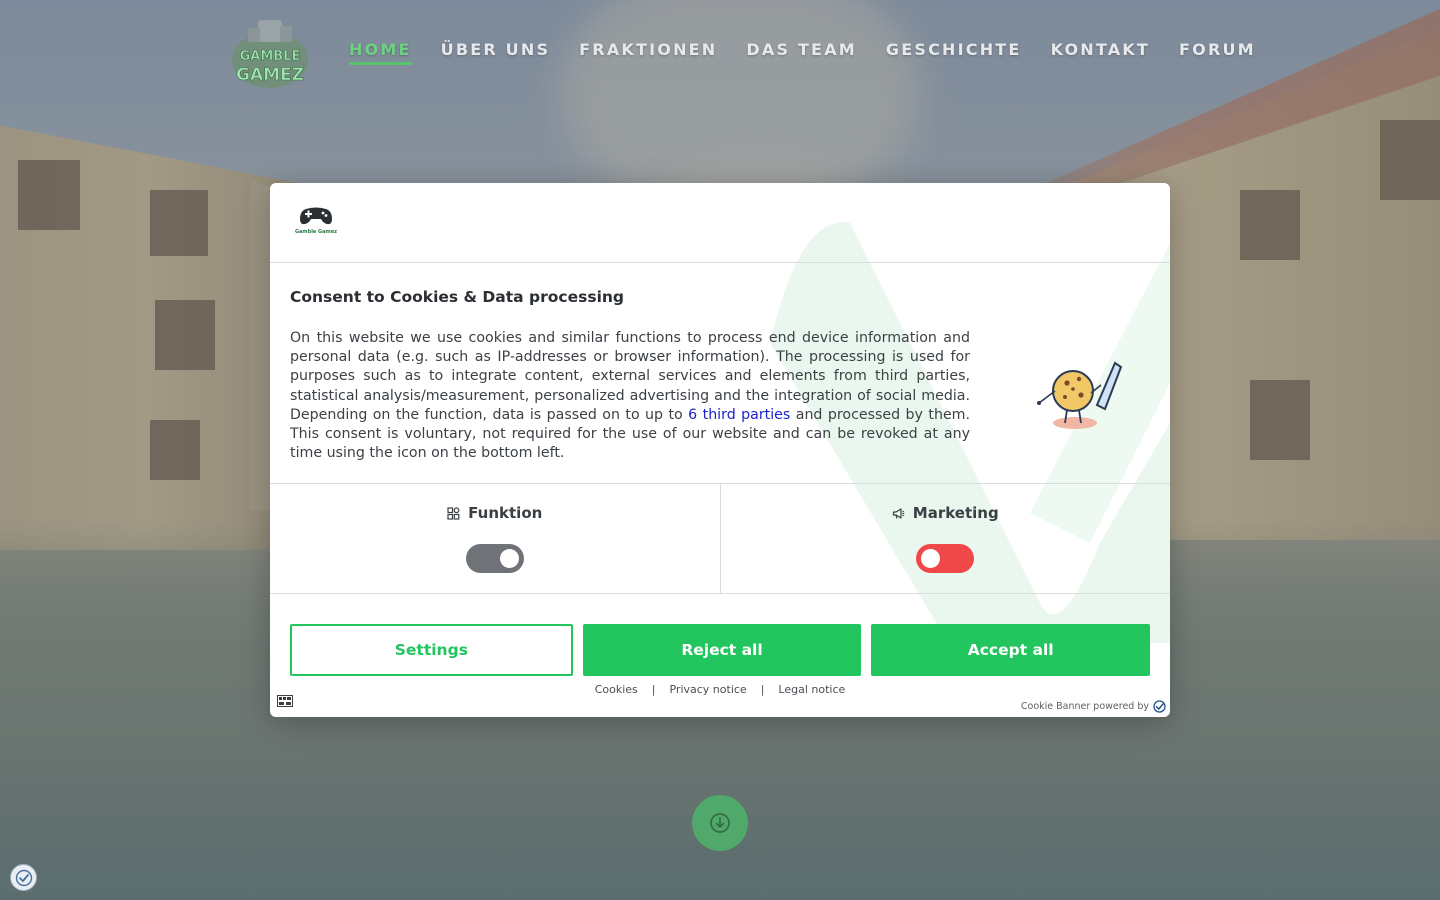  Describe the element at coordinates (1080, 395) in the screenshot. I see `cookie-mascot-illustration` at that location.